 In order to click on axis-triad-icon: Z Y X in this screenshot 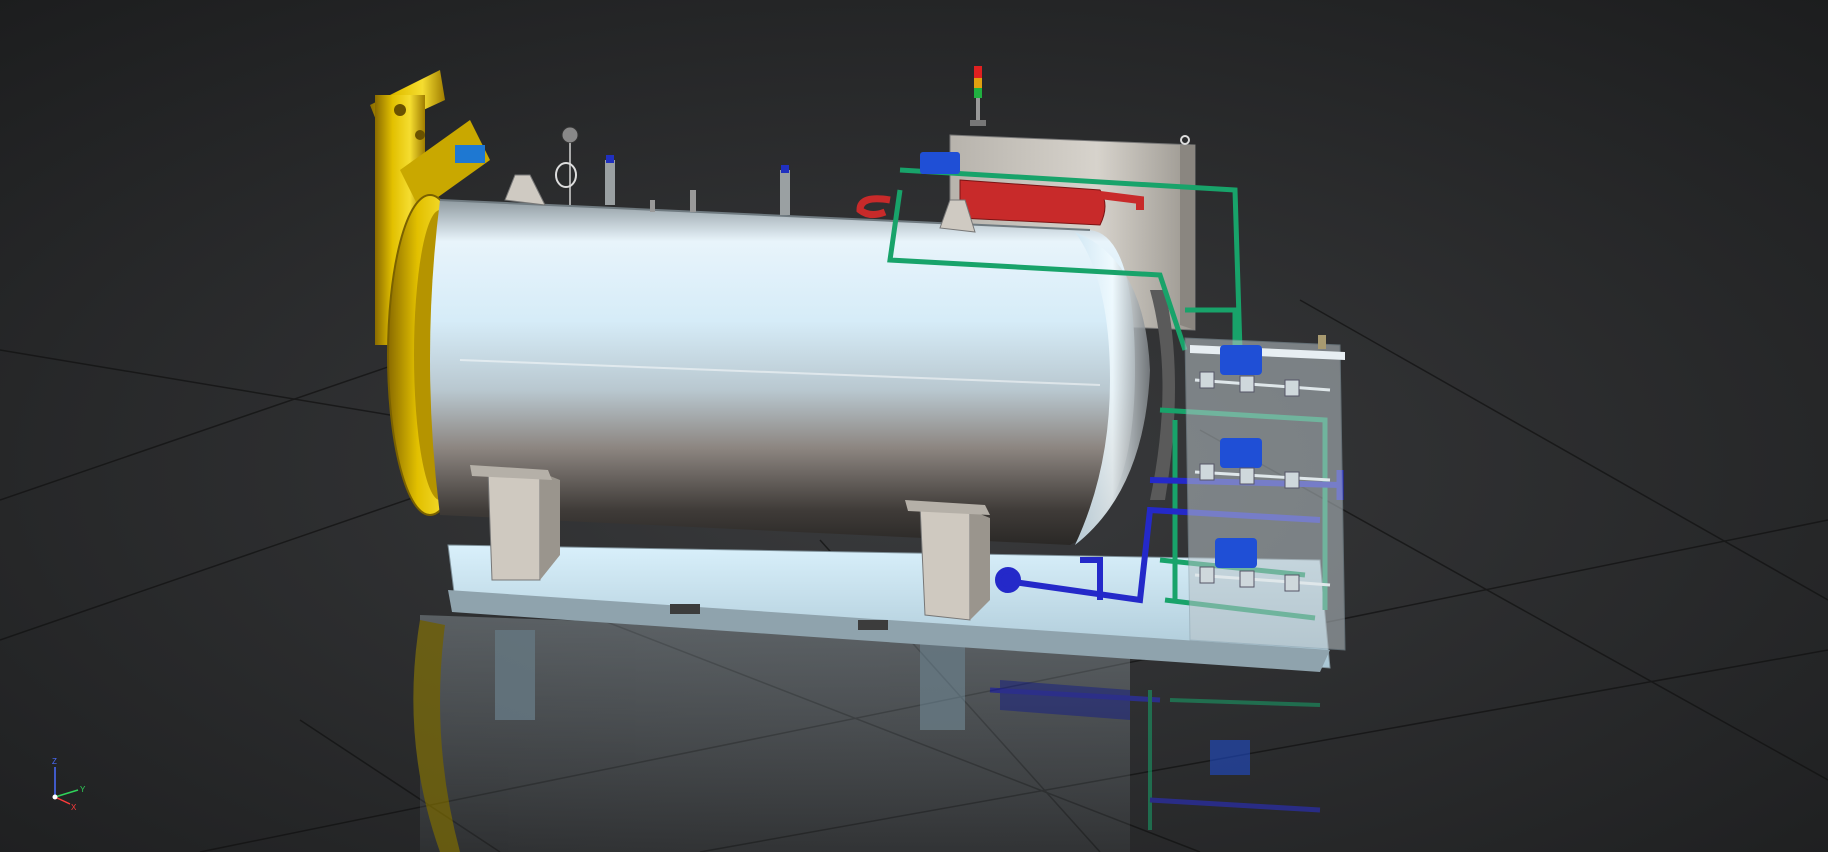, I will do `click(69, 784)`.